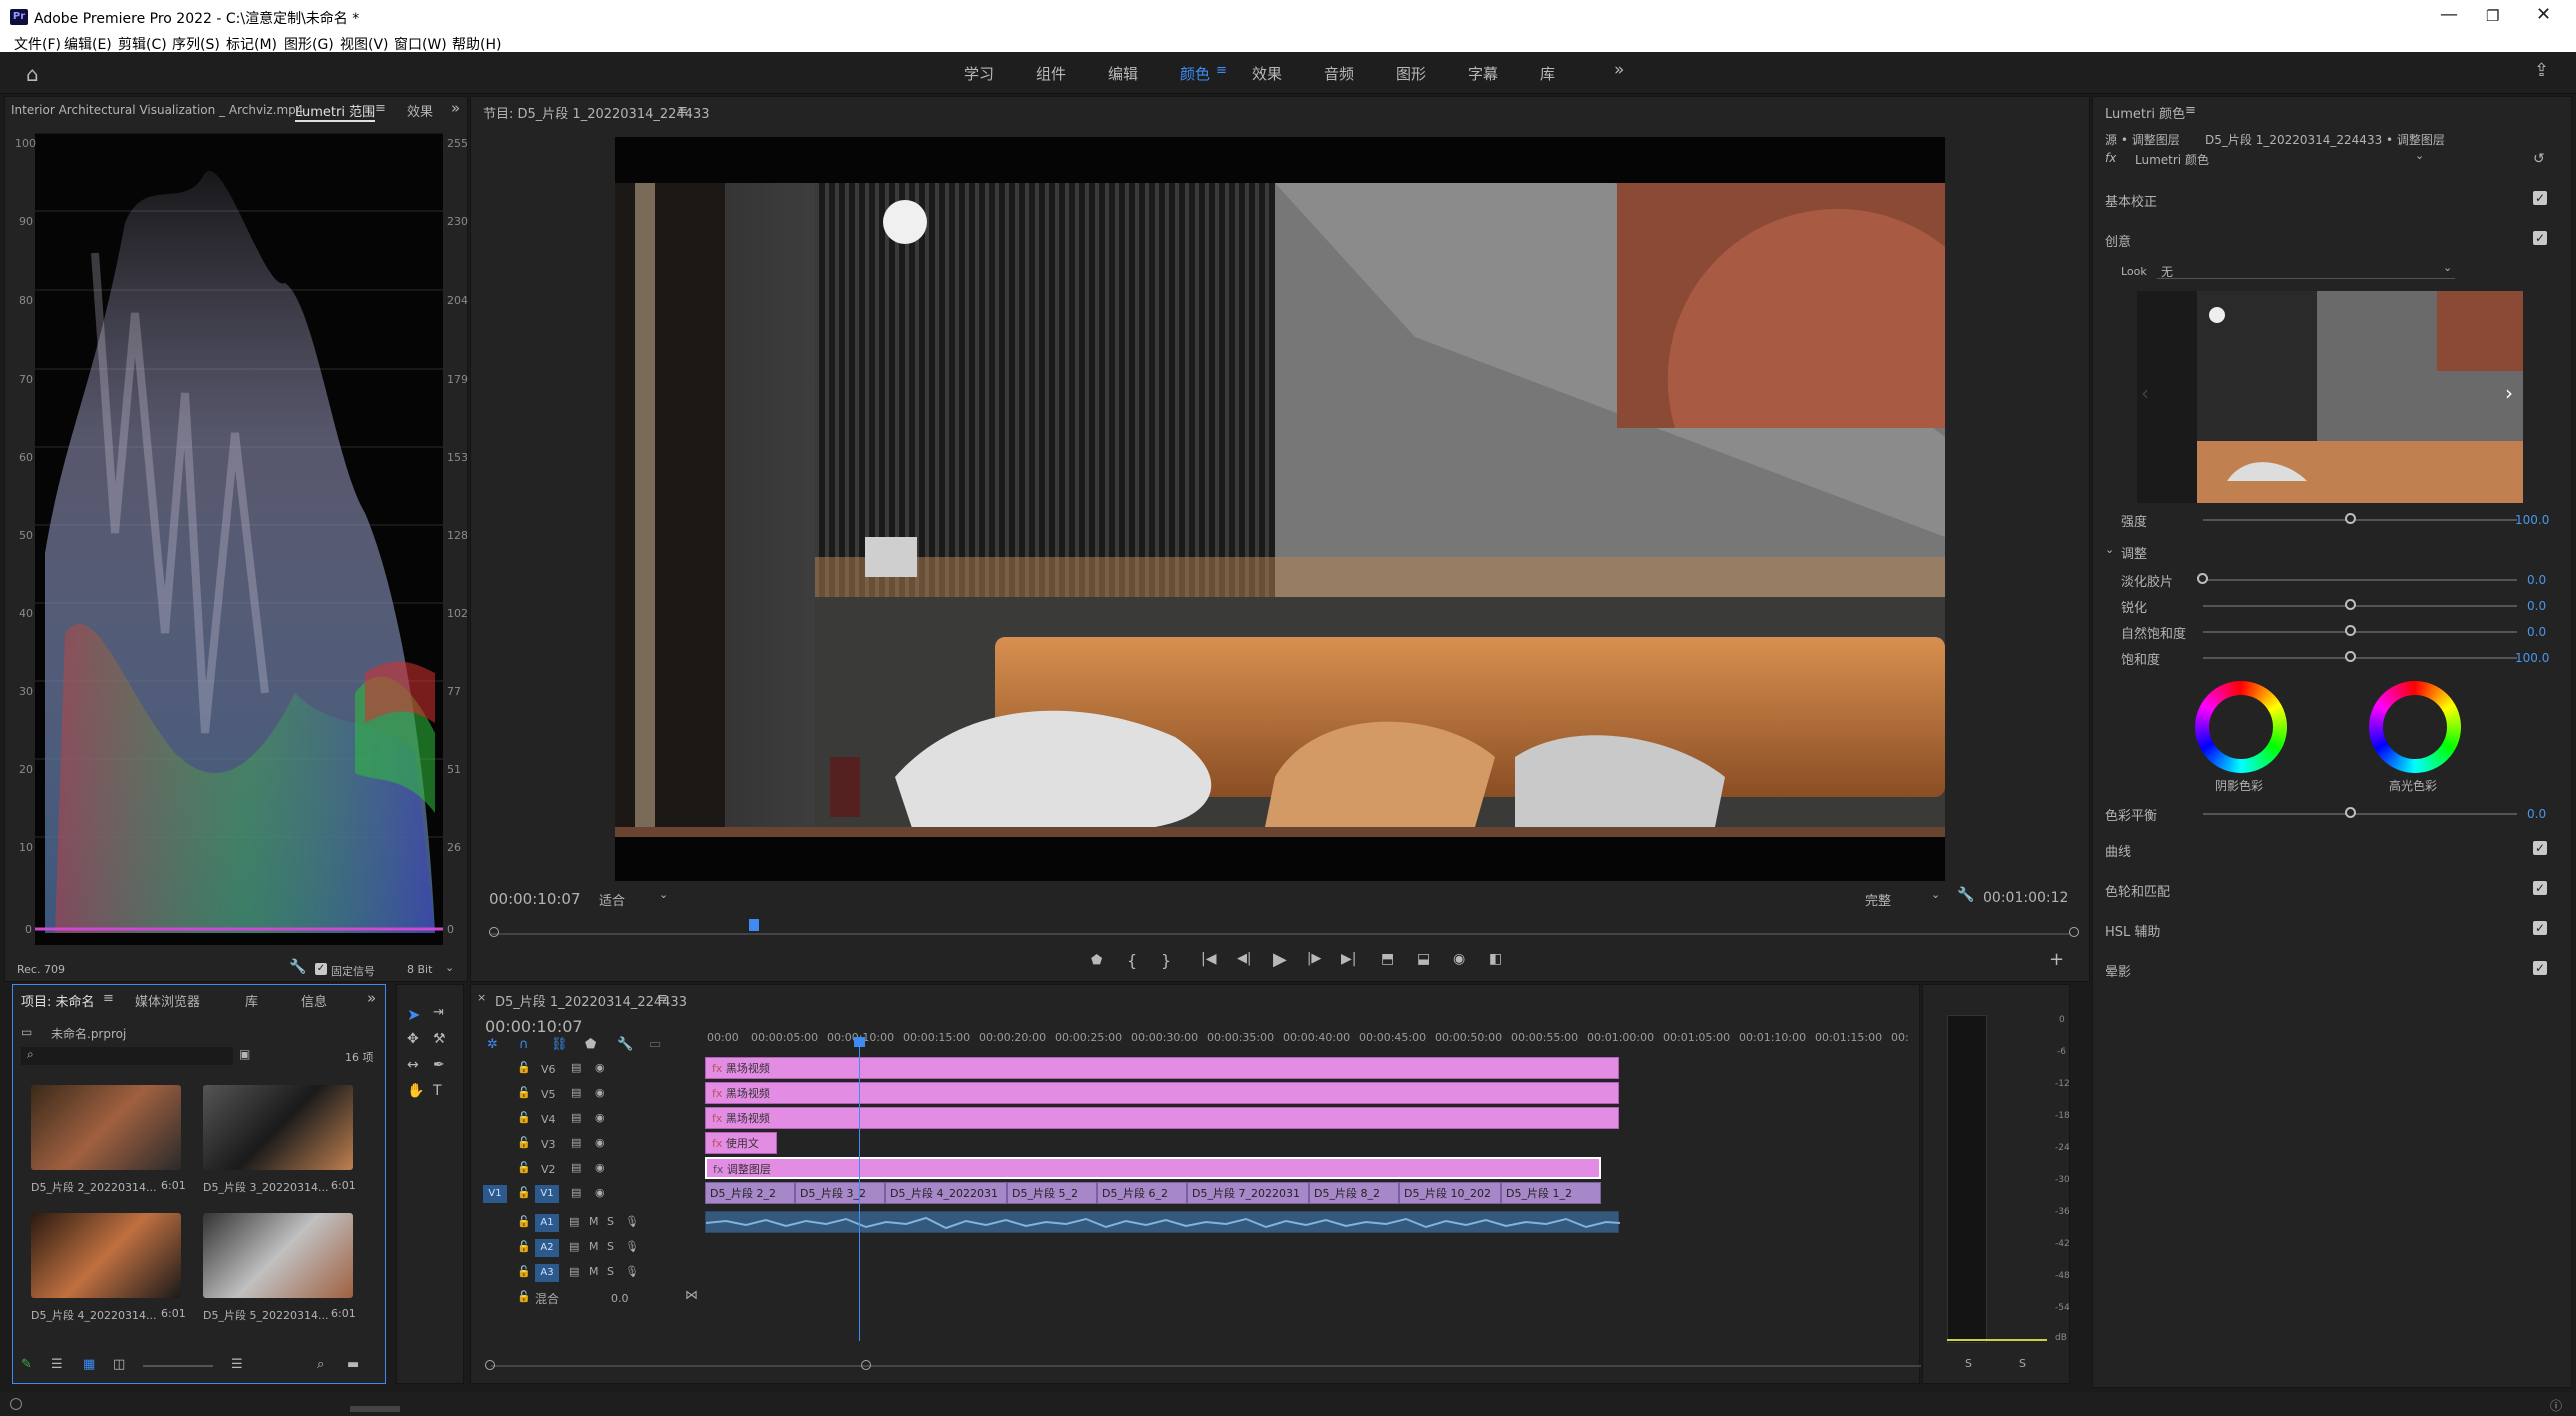 This screenshot has width=2576, height=1416. I want to click on new-folder-icon: ▬, so click(353, 1364).